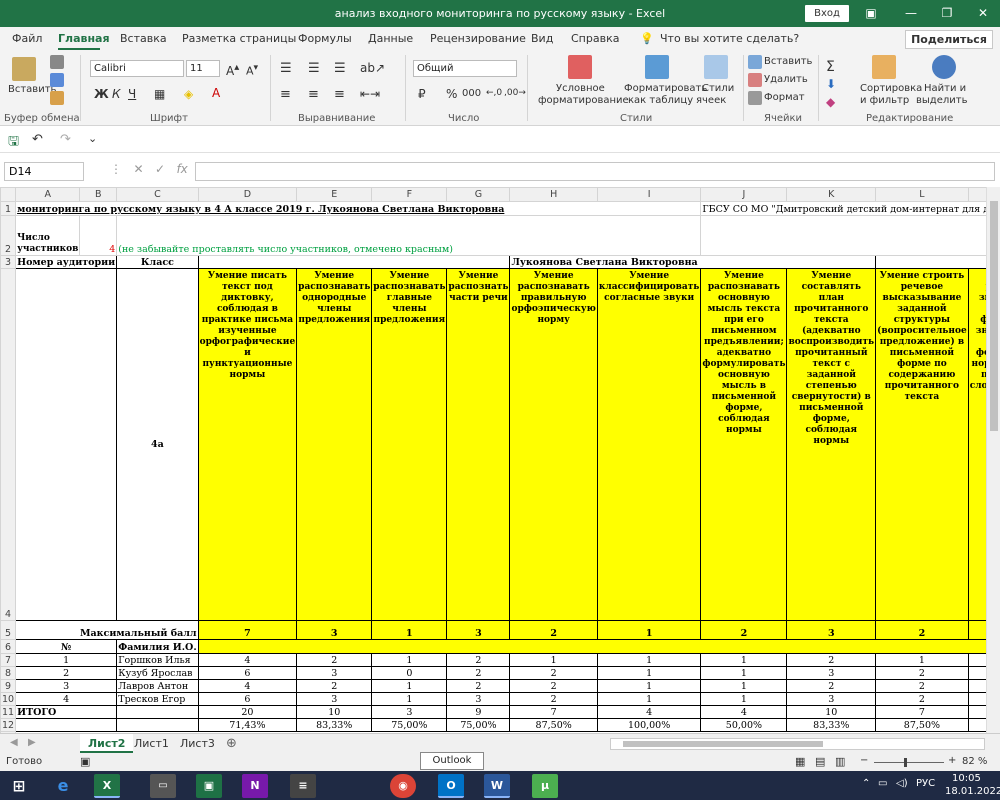 The width and height of the screenshot is (1000, 800). Describe the element at coordinates (451, 94) in the screenshot. I see `percent-icon: %` at that location.